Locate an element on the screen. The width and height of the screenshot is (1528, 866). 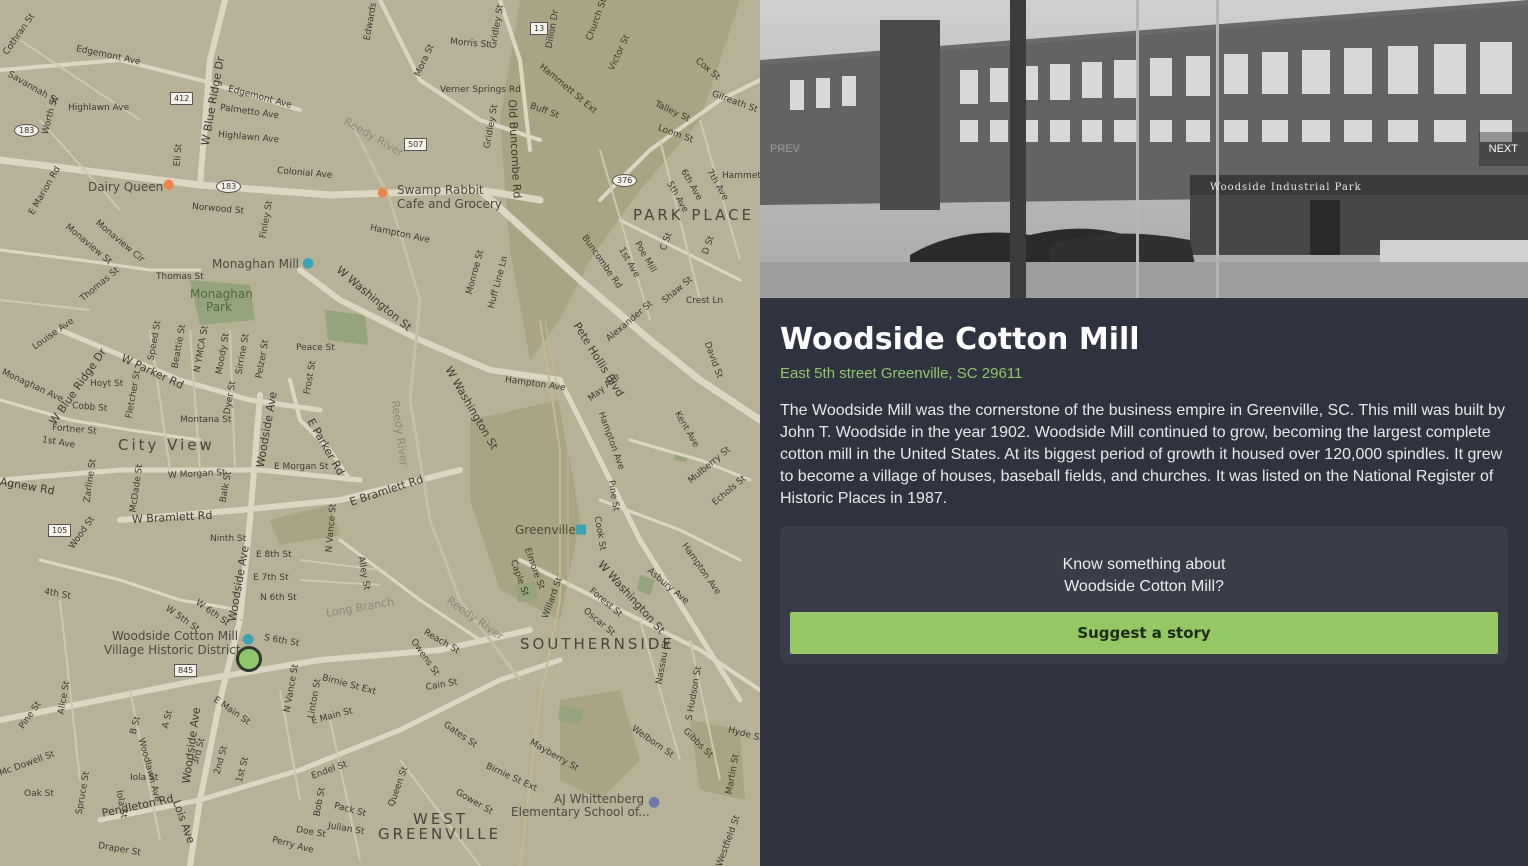
school-icon: ● is located at coordinates (654, 802).